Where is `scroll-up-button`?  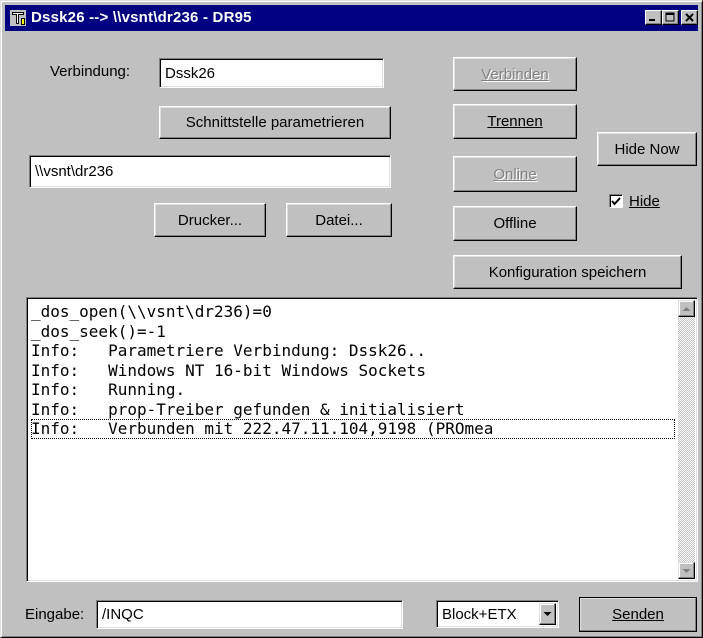 scroll-up-button is located at coordinates (686, 308).